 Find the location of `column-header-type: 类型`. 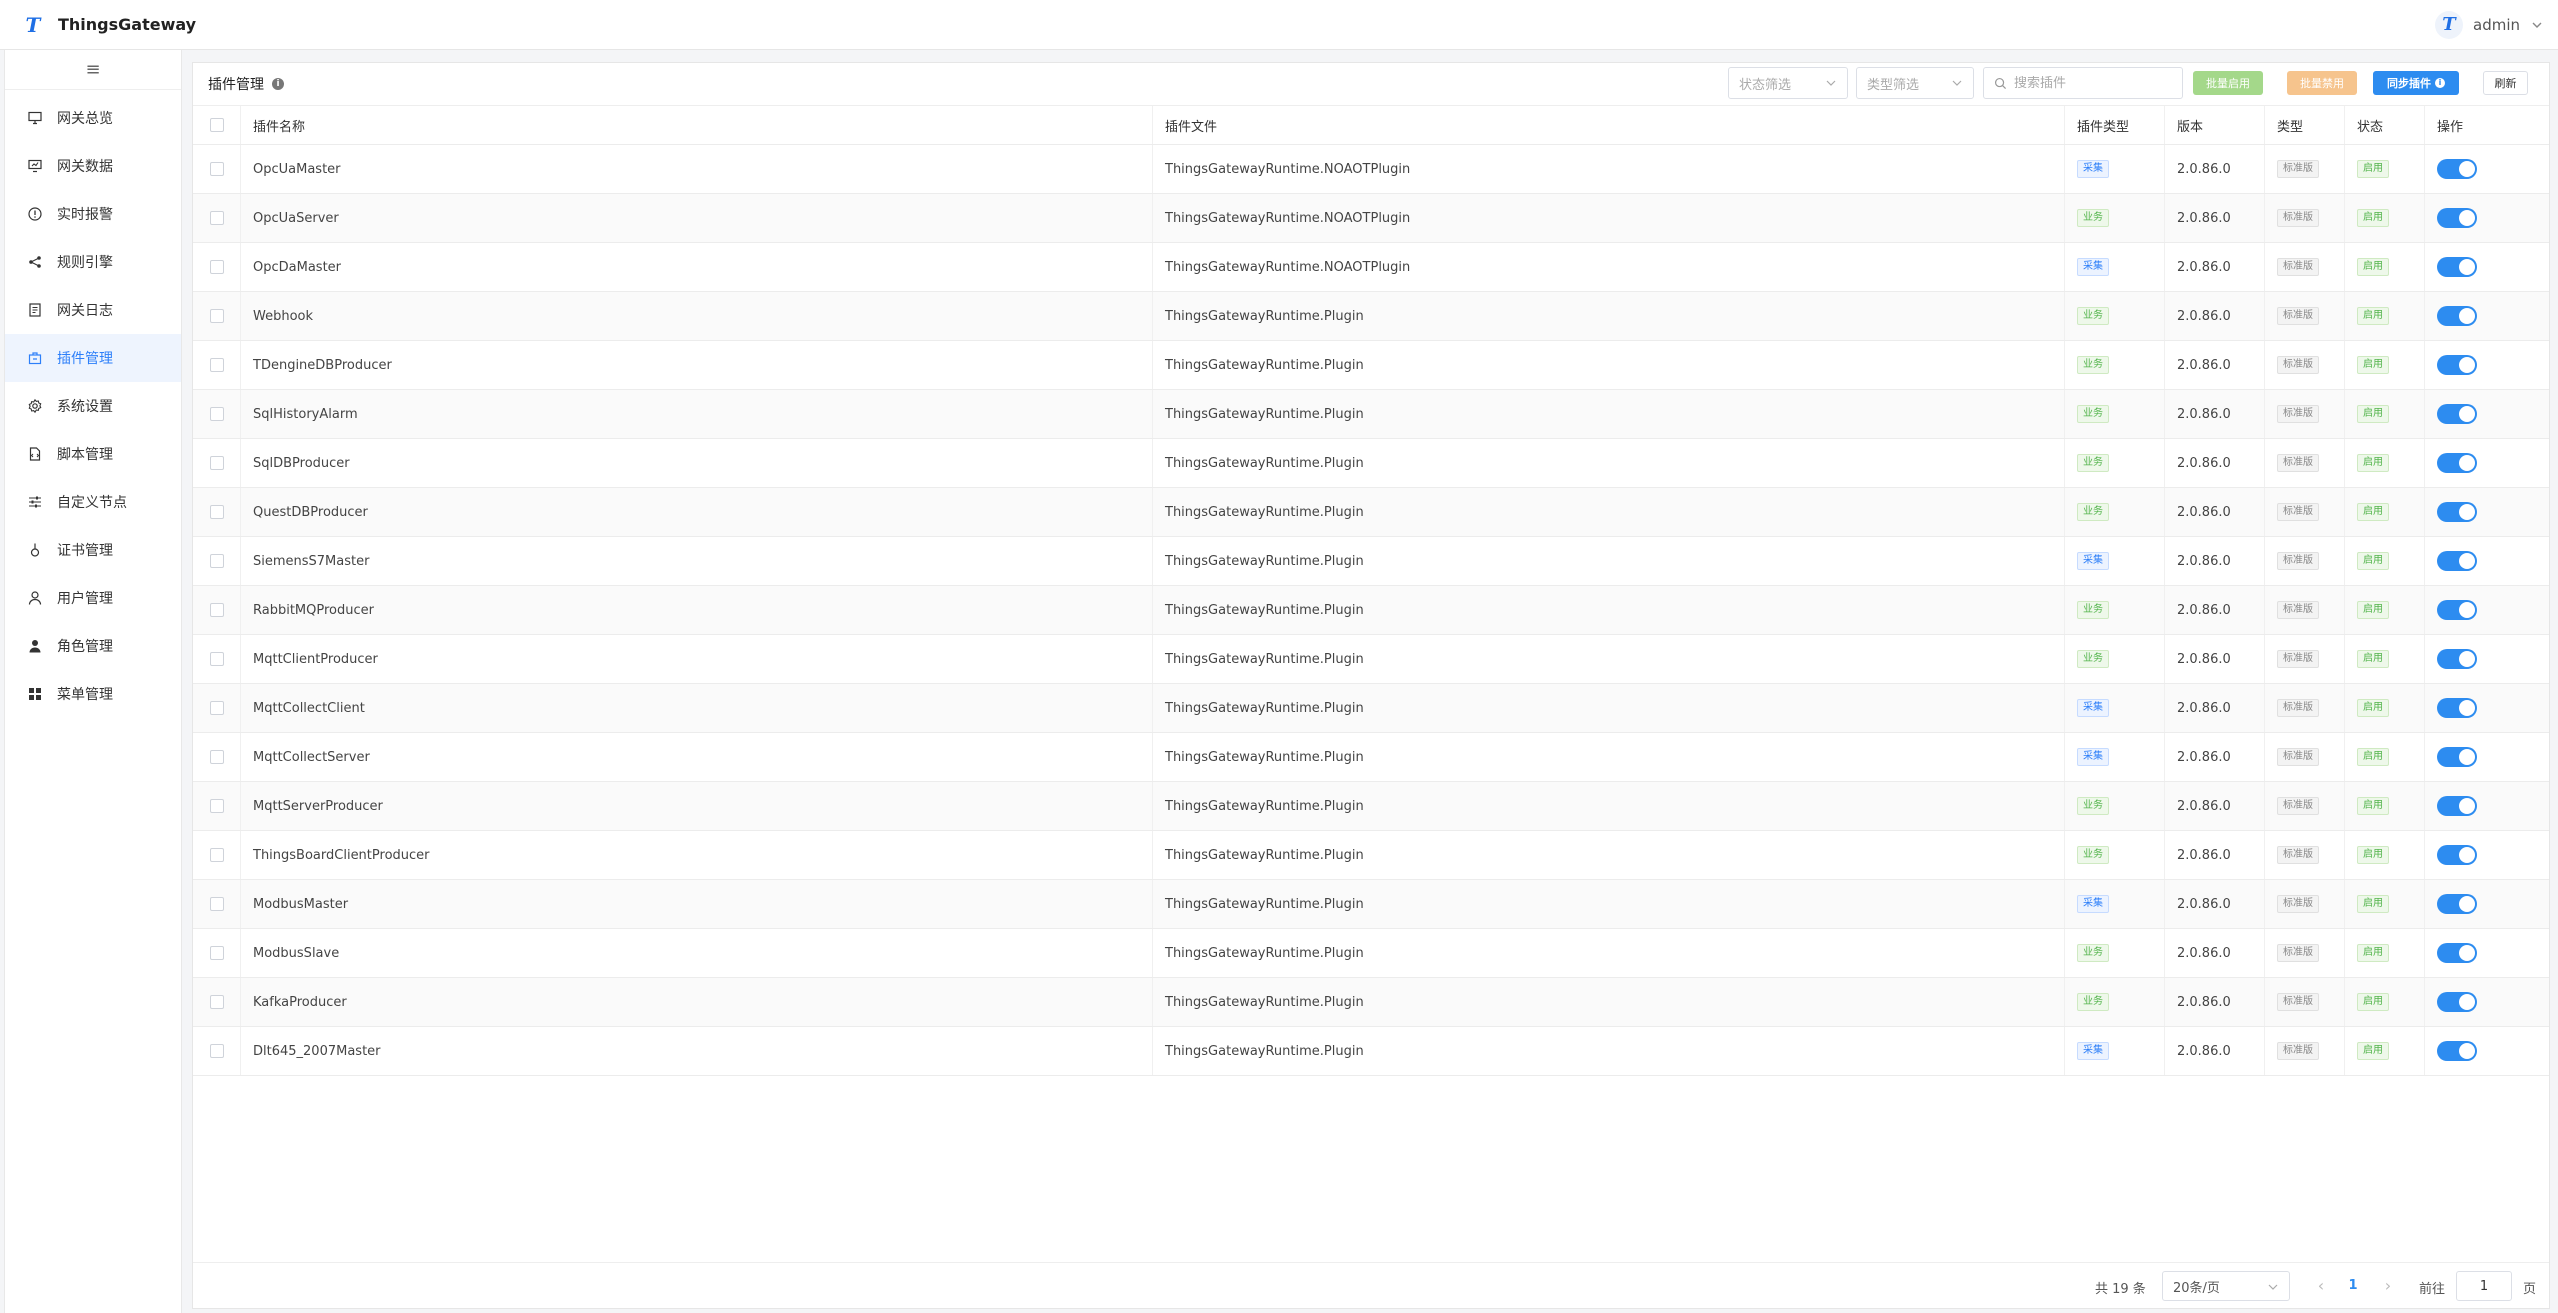

column-header-type: 类型 is located at coordinates (2305, 125).